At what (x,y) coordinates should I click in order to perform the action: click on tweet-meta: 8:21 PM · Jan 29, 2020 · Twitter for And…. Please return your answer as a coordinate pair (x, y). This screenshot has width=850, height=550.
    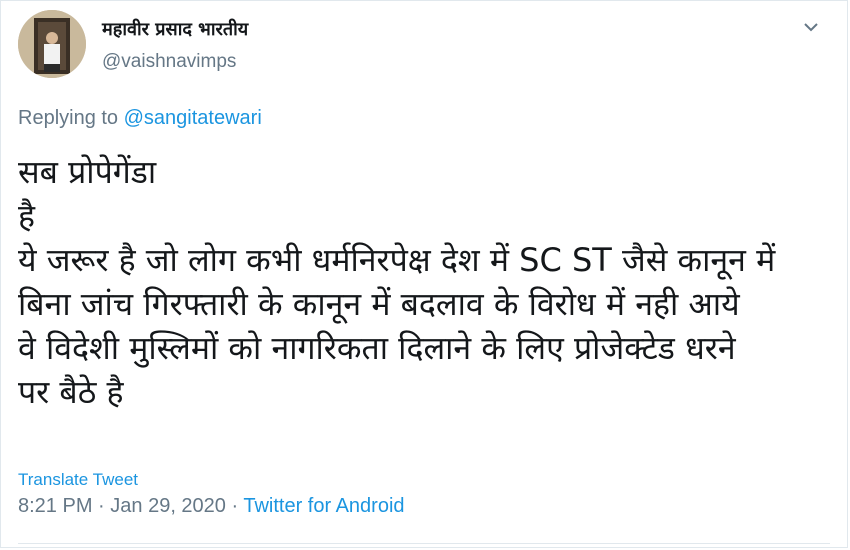
    Looking at the image, I should click on (211, 506).